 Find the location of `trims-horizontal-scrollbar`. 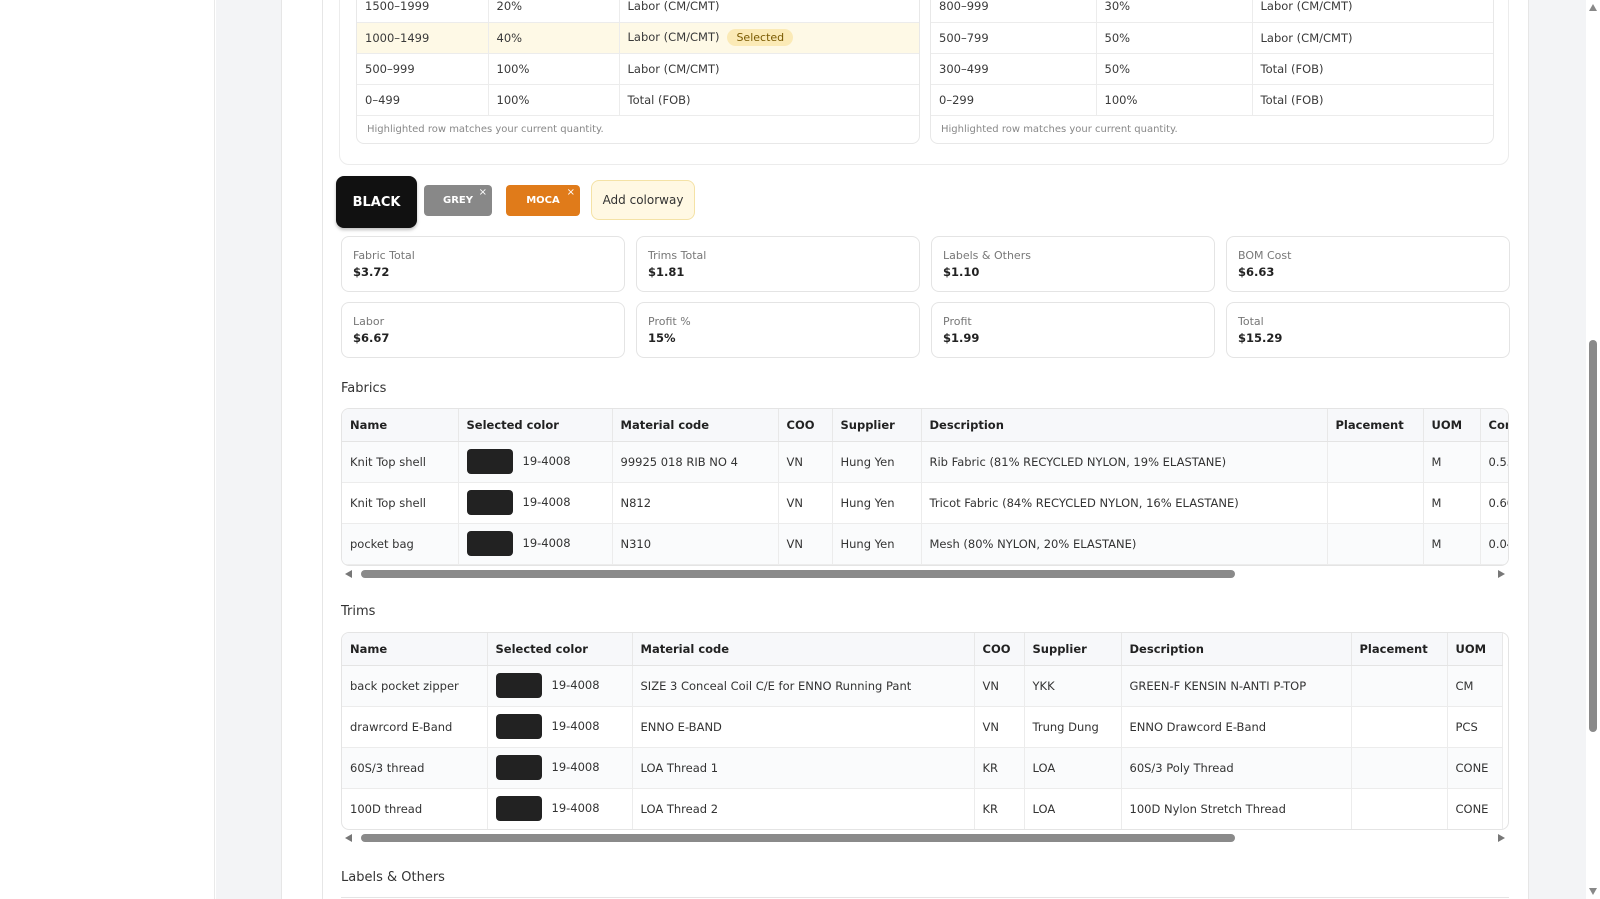

trims-horizontal-scrollbar is located at coordinates (925, 838).